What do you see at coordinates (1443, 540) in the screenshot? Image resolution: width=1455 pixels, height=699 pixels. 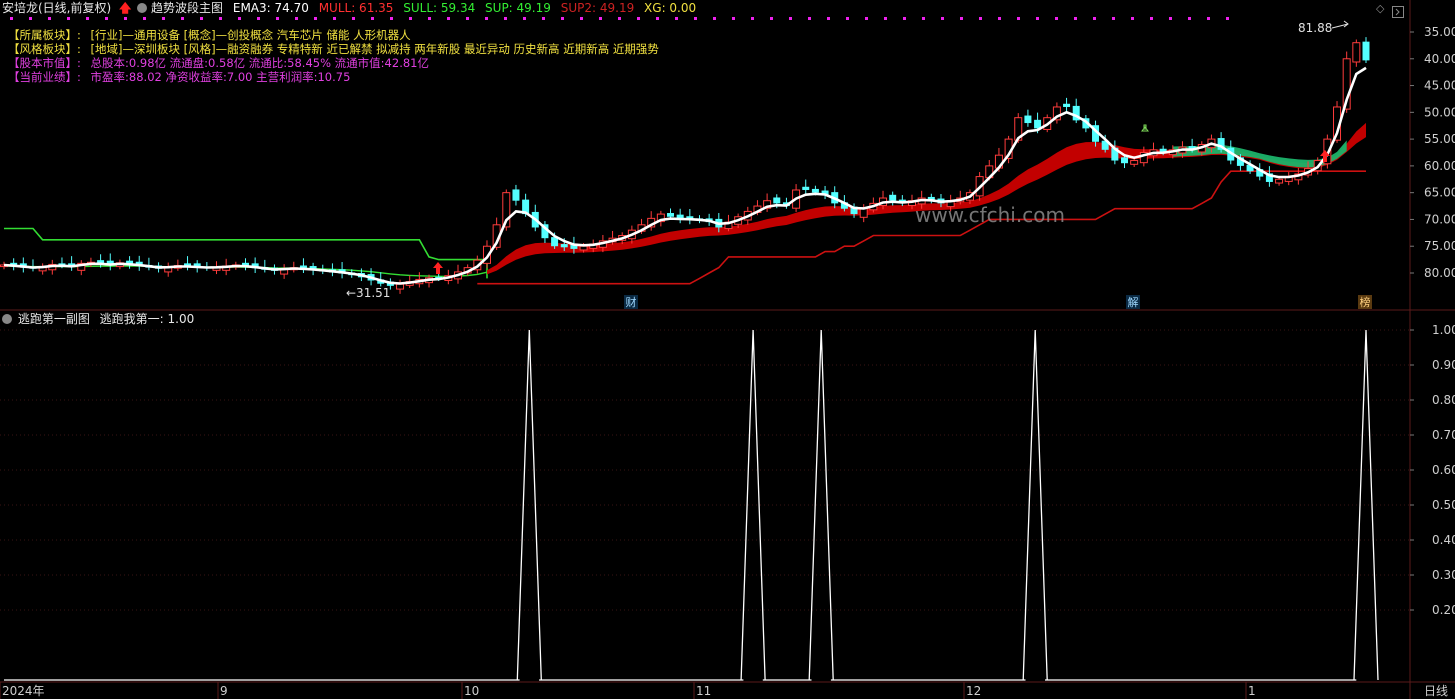 I see `sub-tick-label: 0.40` at bounding box center [1443, 540].